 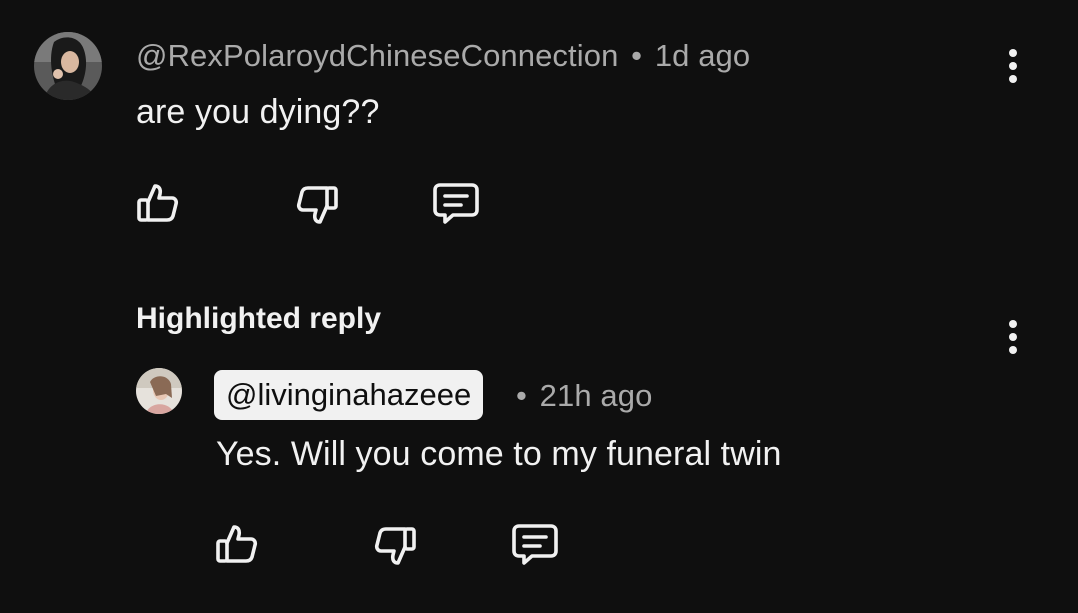 I want to click on highlighted-reply-label: Highlighted reply, so click(x=259, y=318).